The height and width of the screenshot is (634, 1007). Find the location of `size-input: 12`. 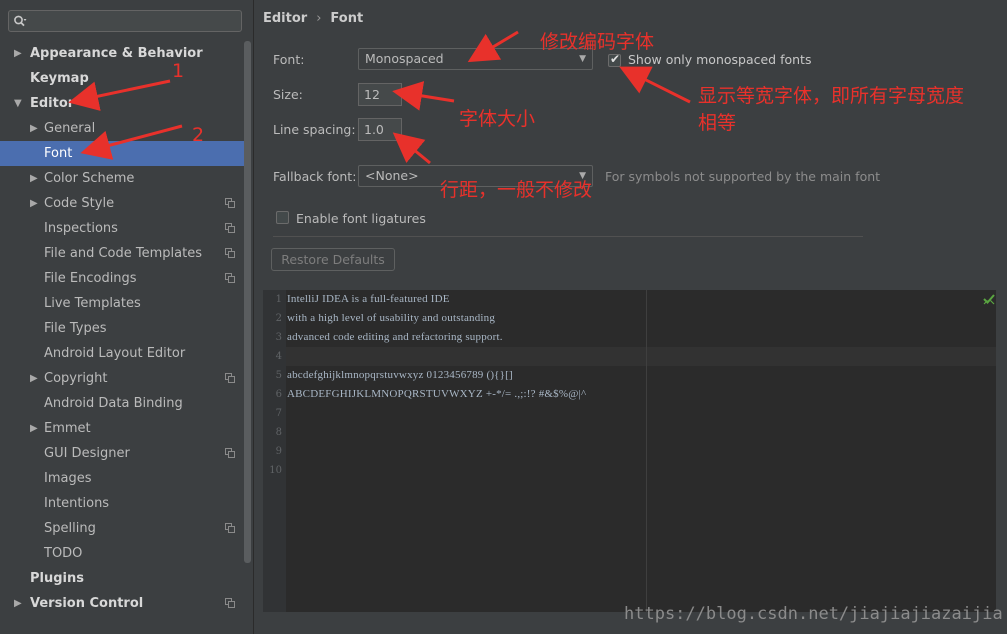

size-input: 12 is located at coordinates (380, 94).